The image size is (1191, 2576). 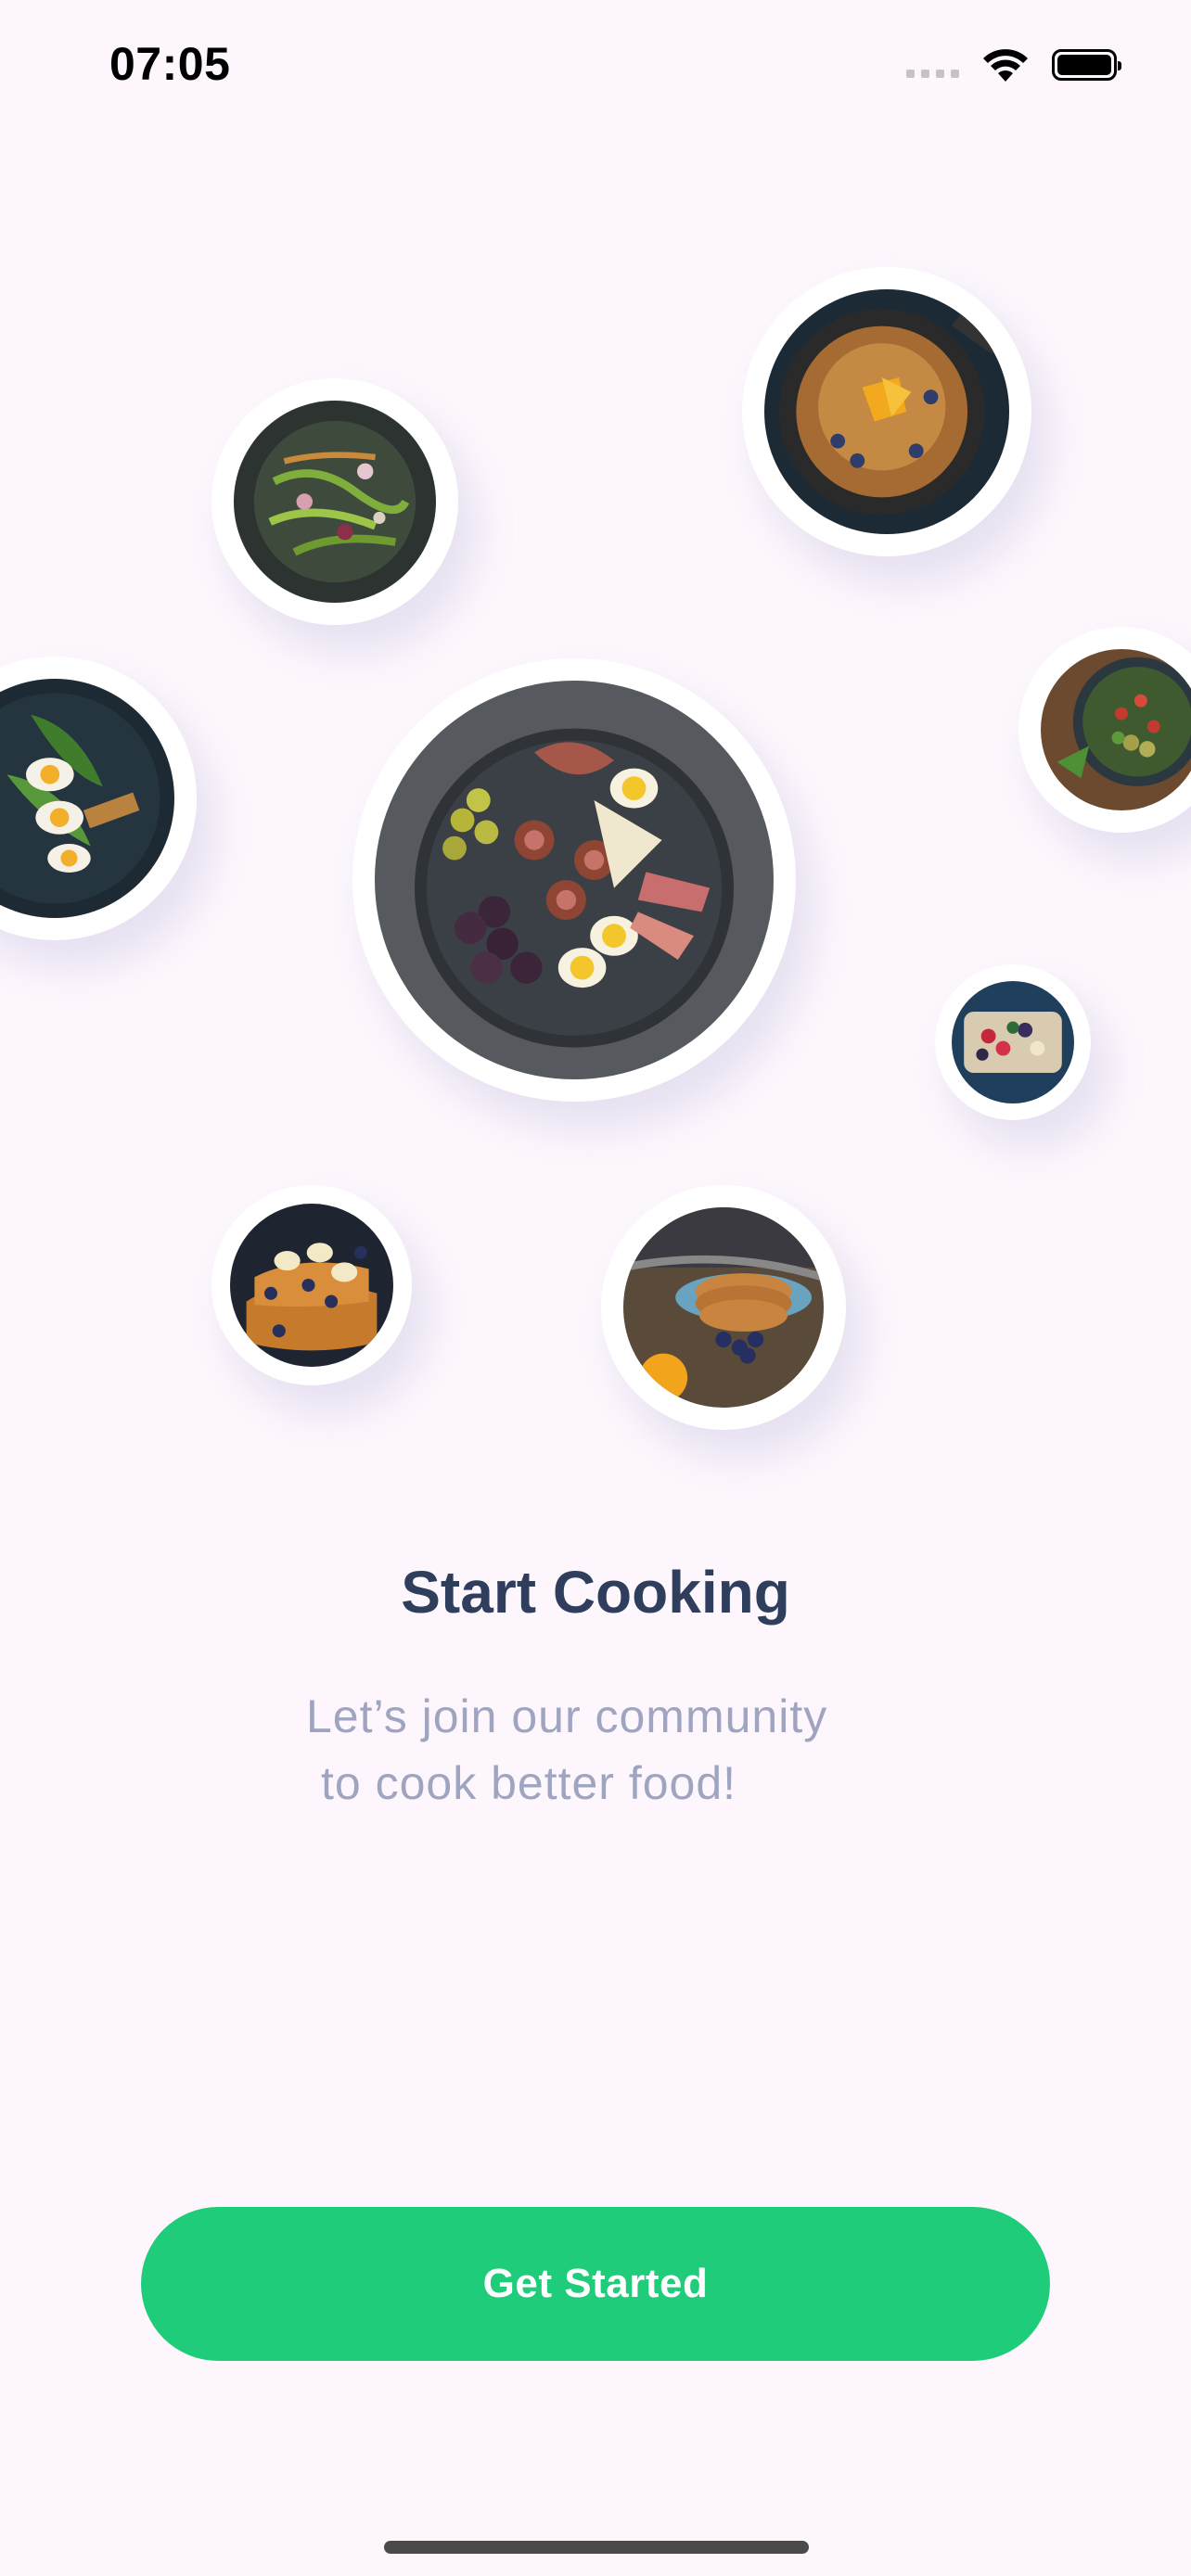 I want to click on berry-breakfast-board-image, so click(x=1013, y=1042).